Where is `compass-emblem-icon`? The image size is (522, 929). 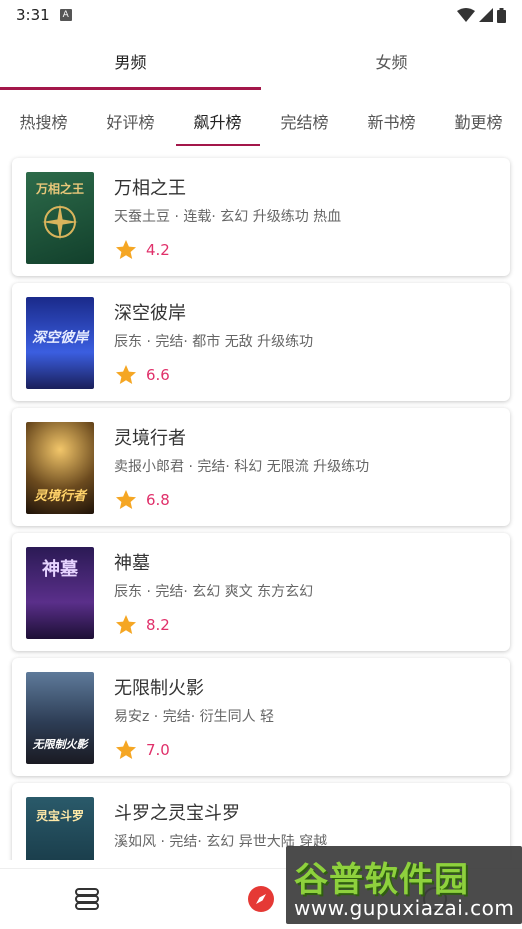
compass-emblem-icon is located at coordinates (60, 222).